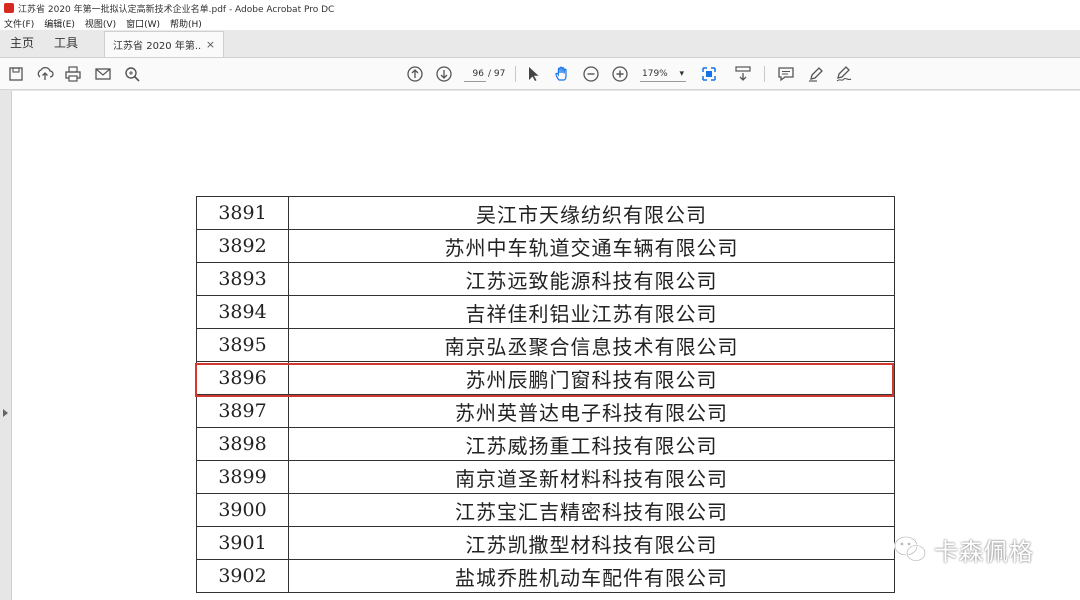 The width and height of the screenshot is (1080, 600). Describe the element at coordinates (103, 74) in the screenshot. I see `mail-icon` at that location.